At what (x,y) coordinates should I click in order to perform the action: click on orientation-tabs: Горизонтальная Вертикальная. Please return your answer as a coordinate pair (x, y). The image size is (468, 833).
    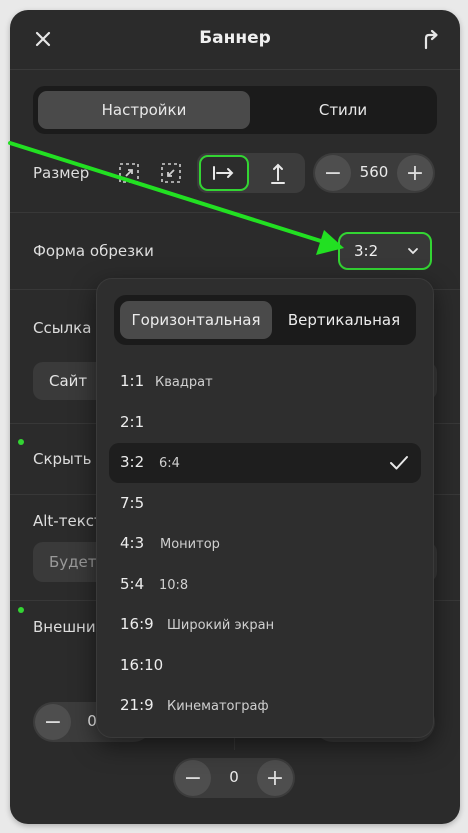
    Looking at the image, I should click on (265, 320).